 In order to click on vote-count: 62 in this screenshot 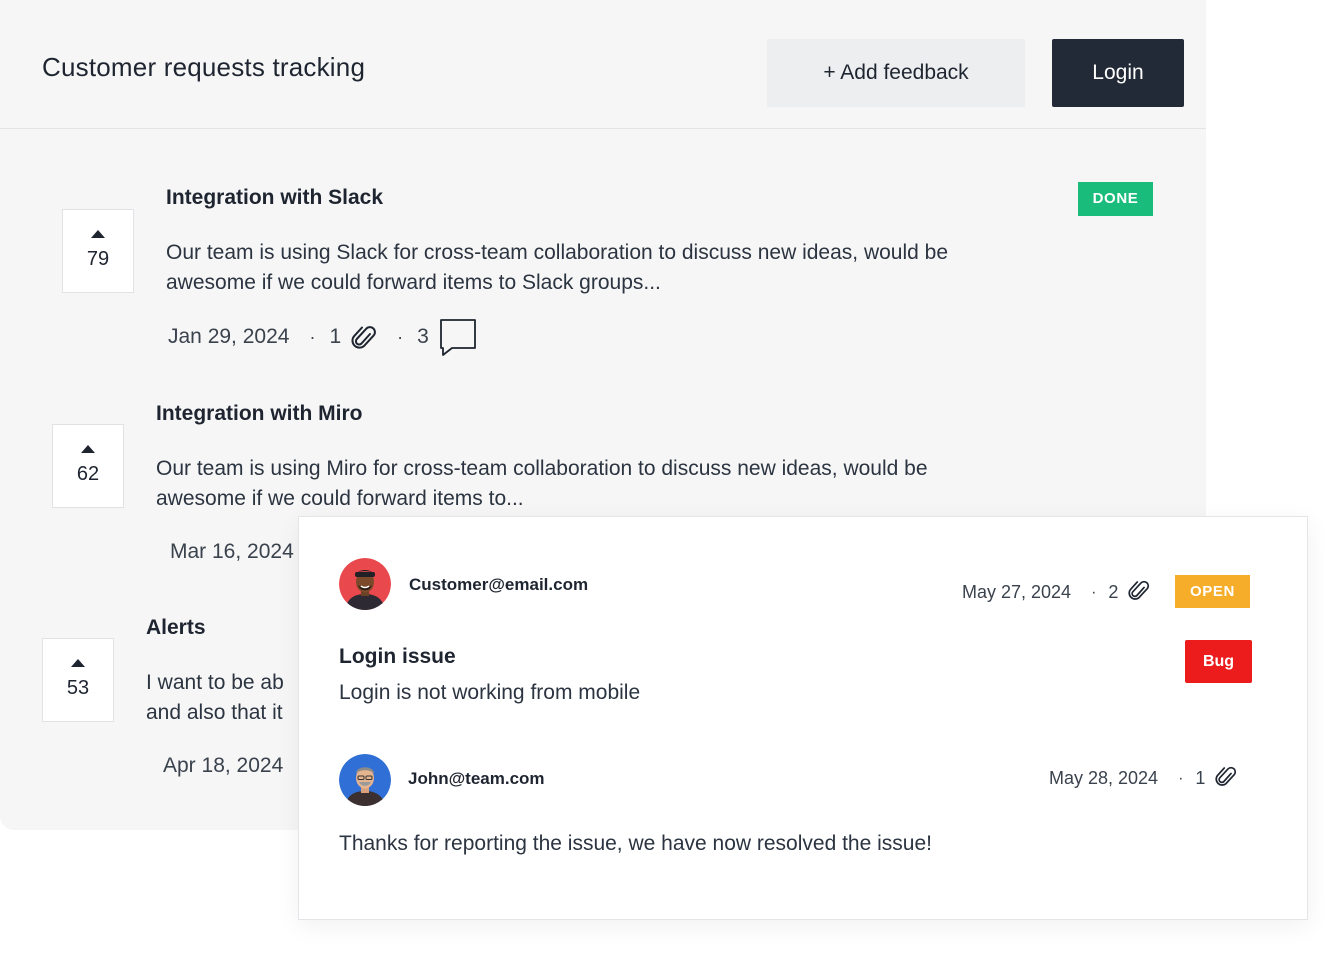, I will do `click(88, 474)`.